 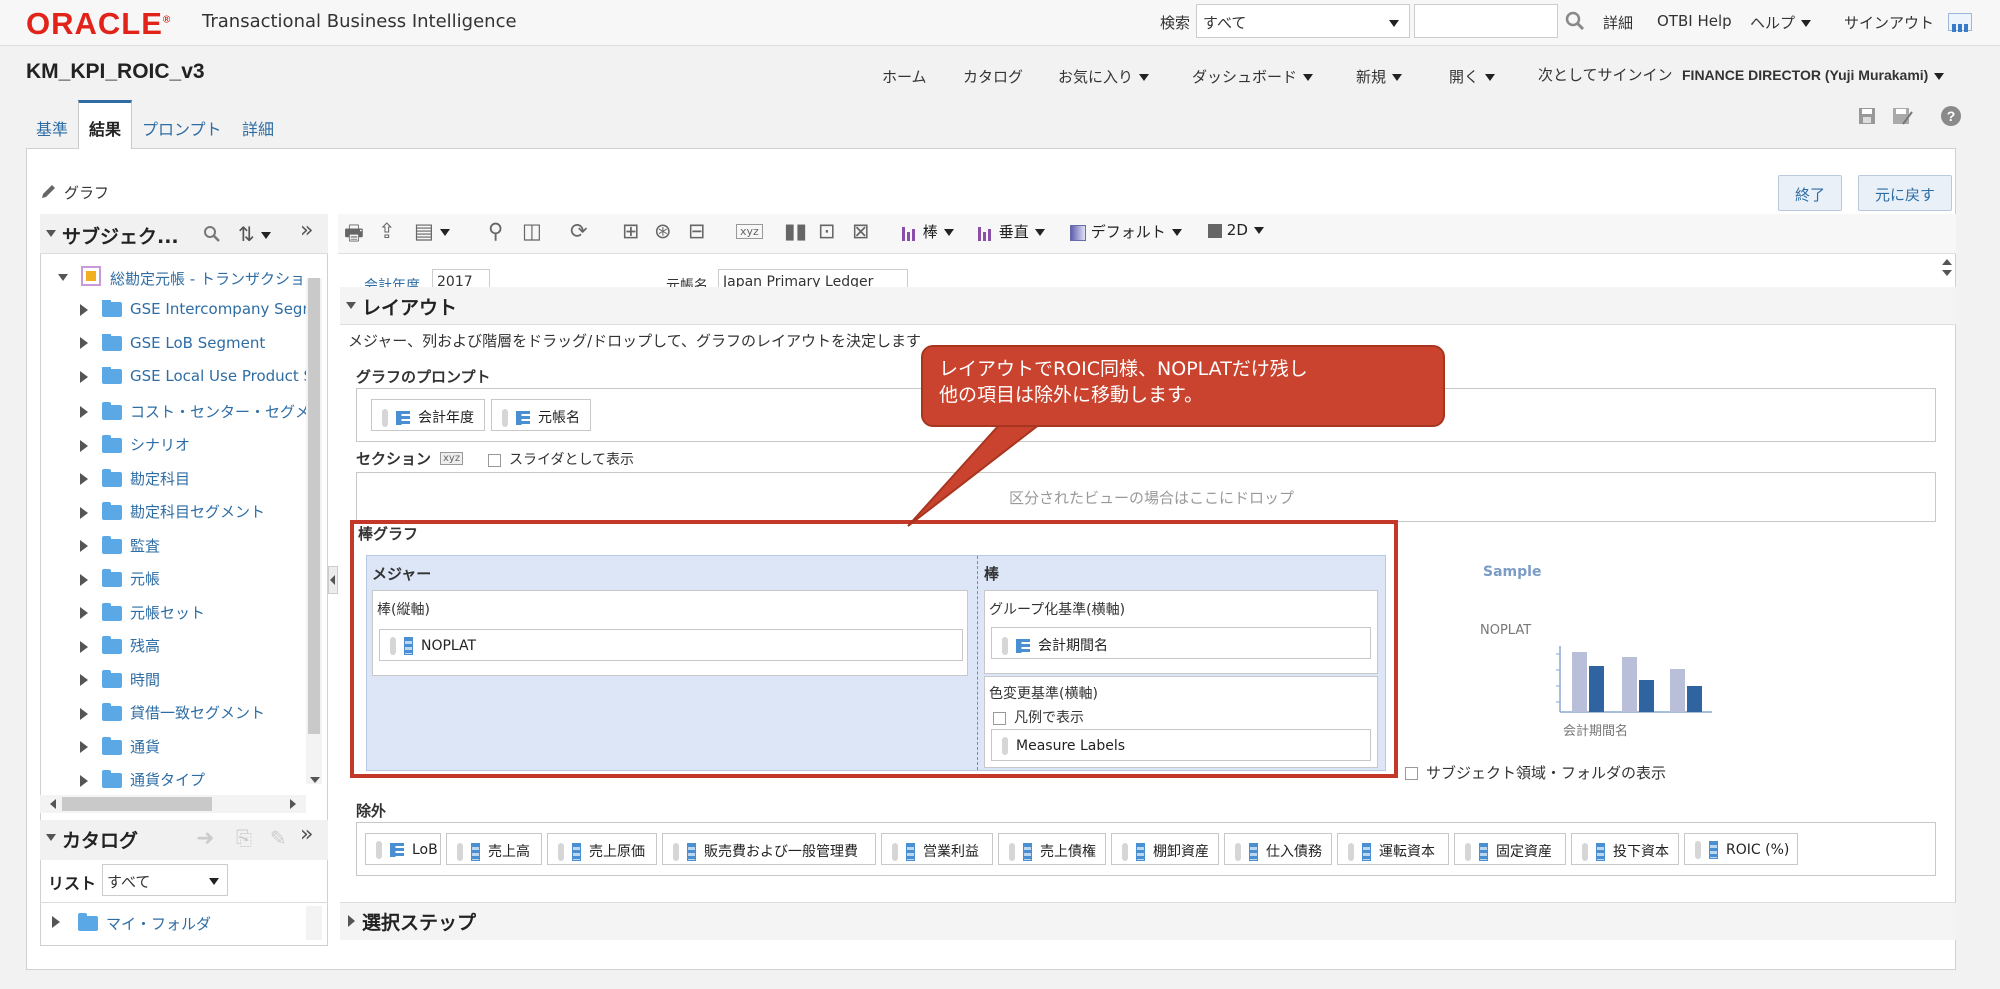 What do you see at coordinates (1867, 116) in the screenshot?
I see `save-icon` at bounding box center [1867, 116].